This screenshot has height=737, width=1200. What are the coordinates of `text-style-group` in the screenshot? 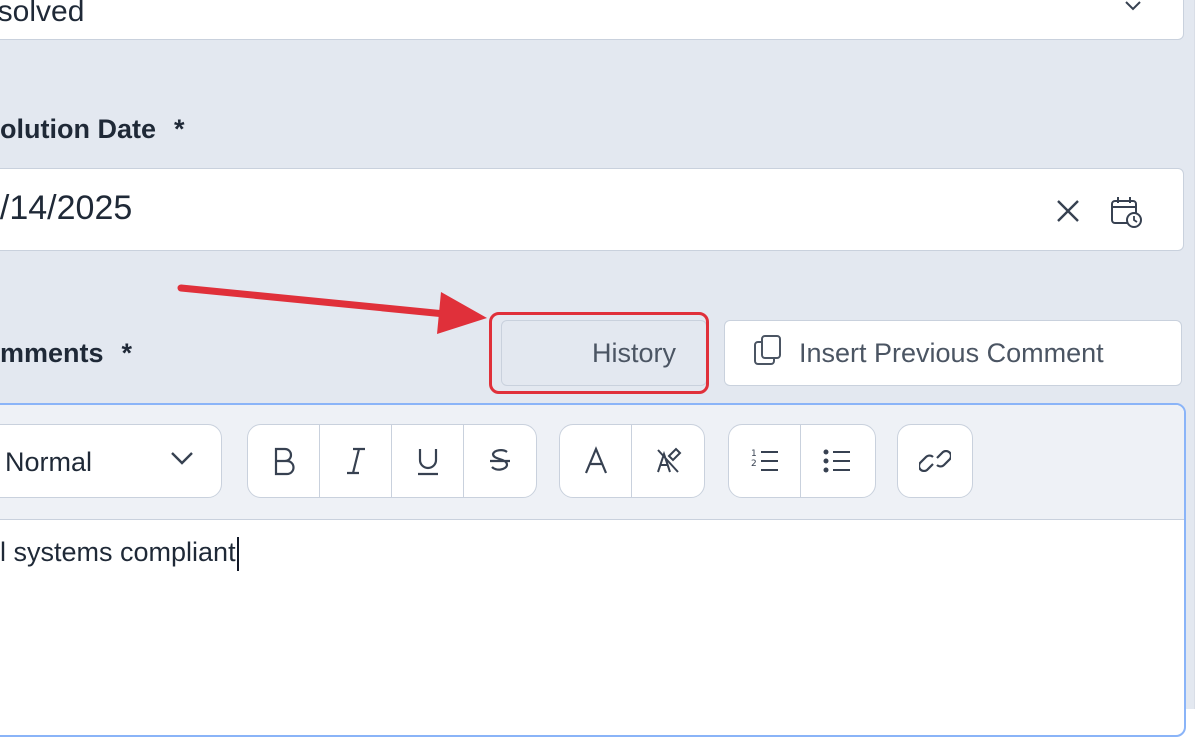 It's located at (392, 461).